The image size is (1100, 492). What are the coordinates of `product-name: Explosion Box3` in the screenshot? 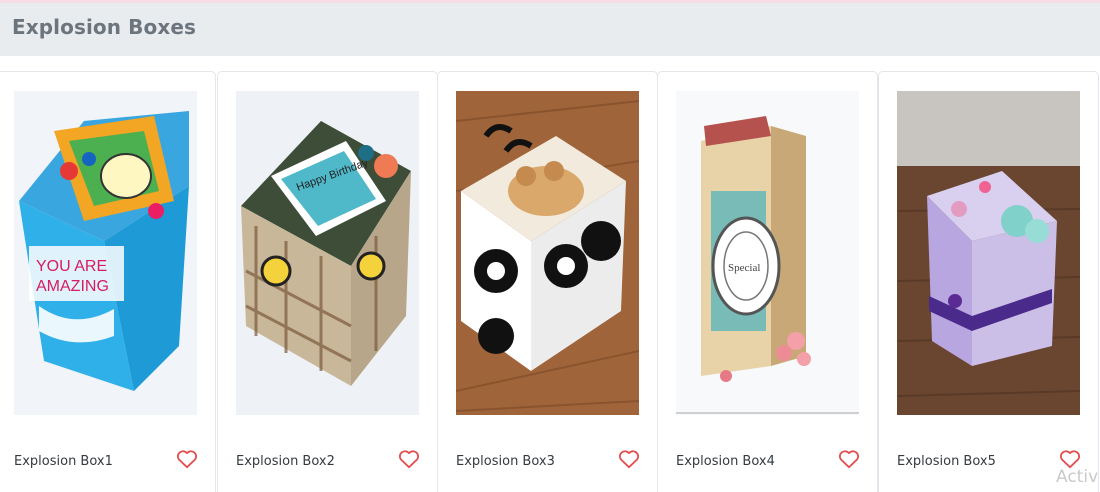 It's located at (505, 461).